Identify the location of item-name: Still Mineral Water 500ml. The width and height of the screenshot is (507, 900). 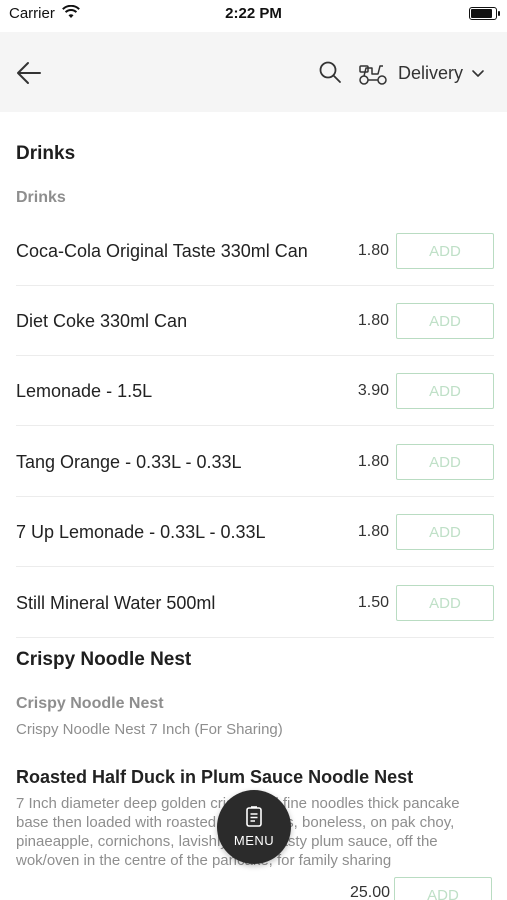
(116, 603).